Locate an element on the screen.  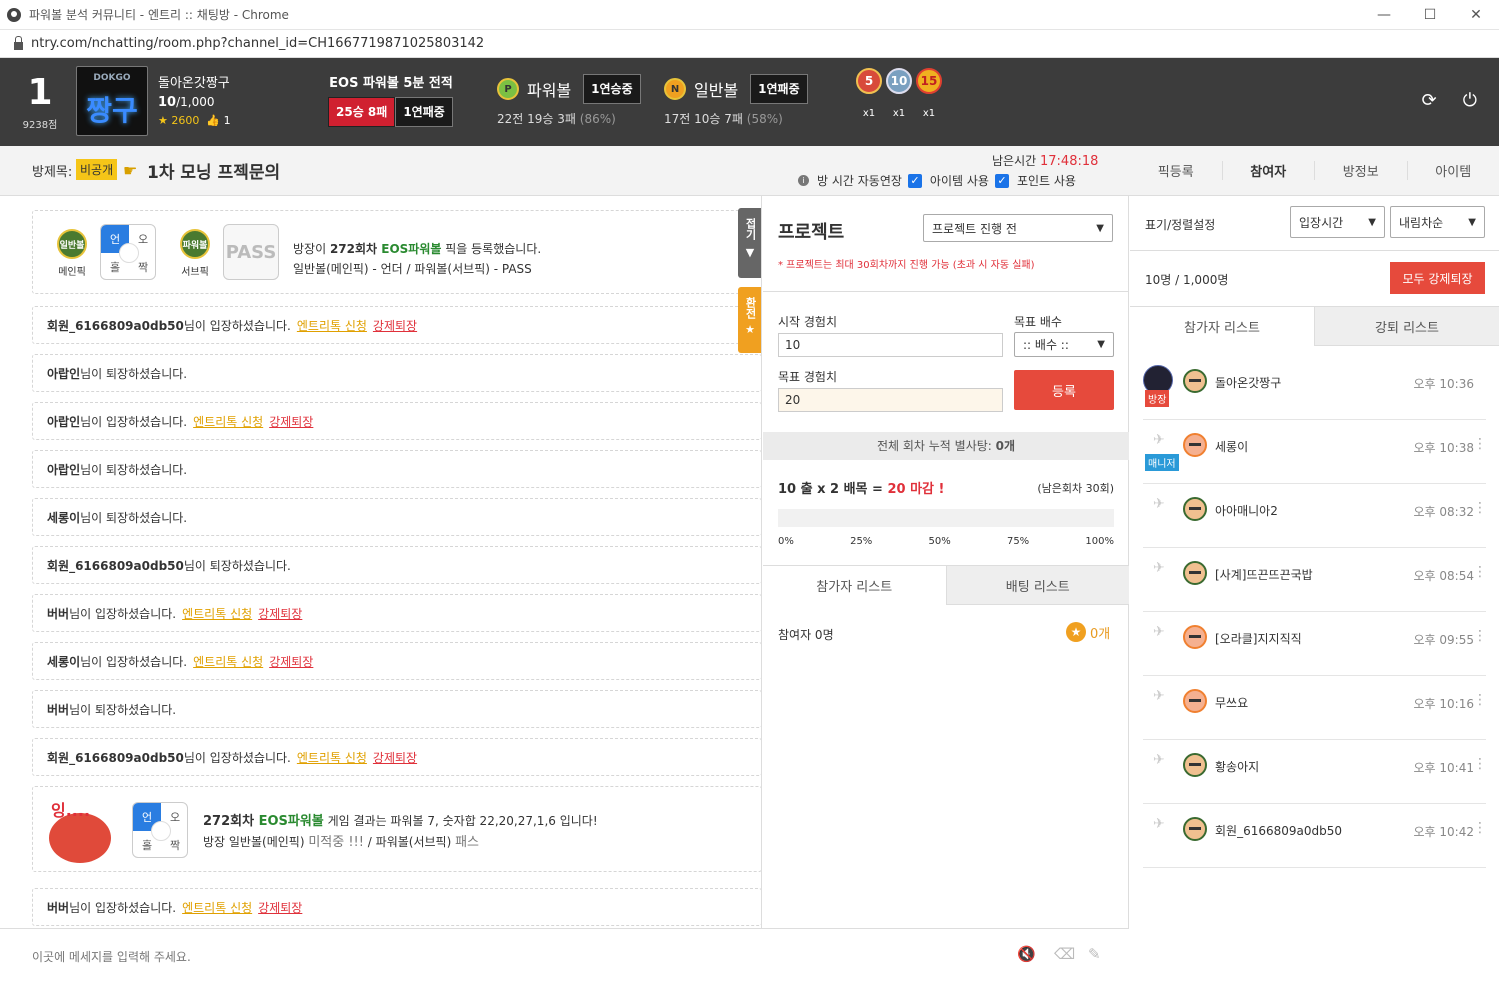
user-time: 오후 10:38 is located at coordinates (1443, 448).